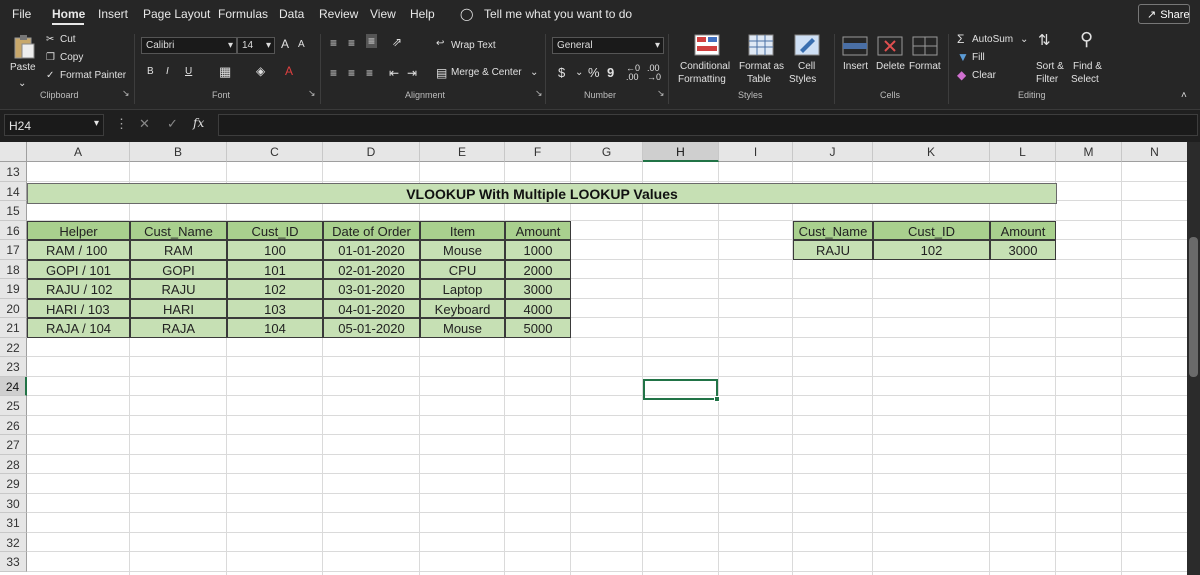  What do you see at coordinates (412, 73) in the screenshot?
I see `increase-indent-icon: ⇥` at bounding box center [412, 73].